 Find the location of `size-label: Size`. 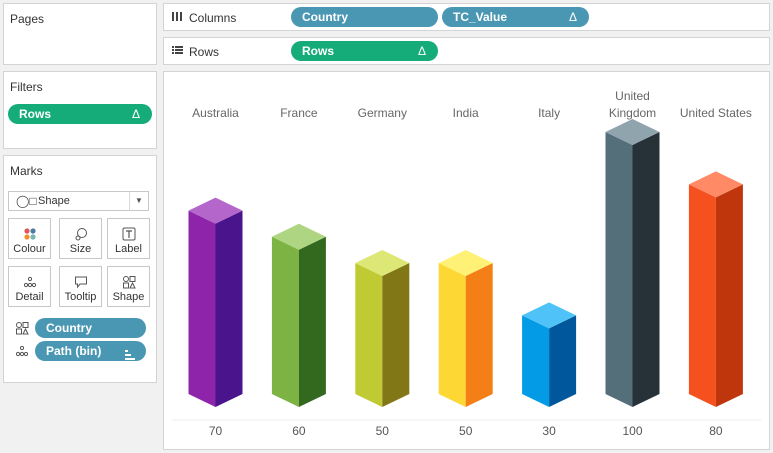

size-label: Size is located at coordinates (80, 249).